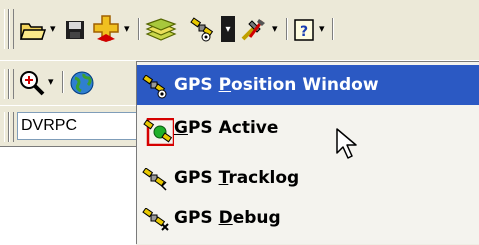 Image resolution: width=479 pixels, height=245 pixels. Describe the element at coordinates (33, 30) in the screenshot. I see `open-folder-icon` at that location.